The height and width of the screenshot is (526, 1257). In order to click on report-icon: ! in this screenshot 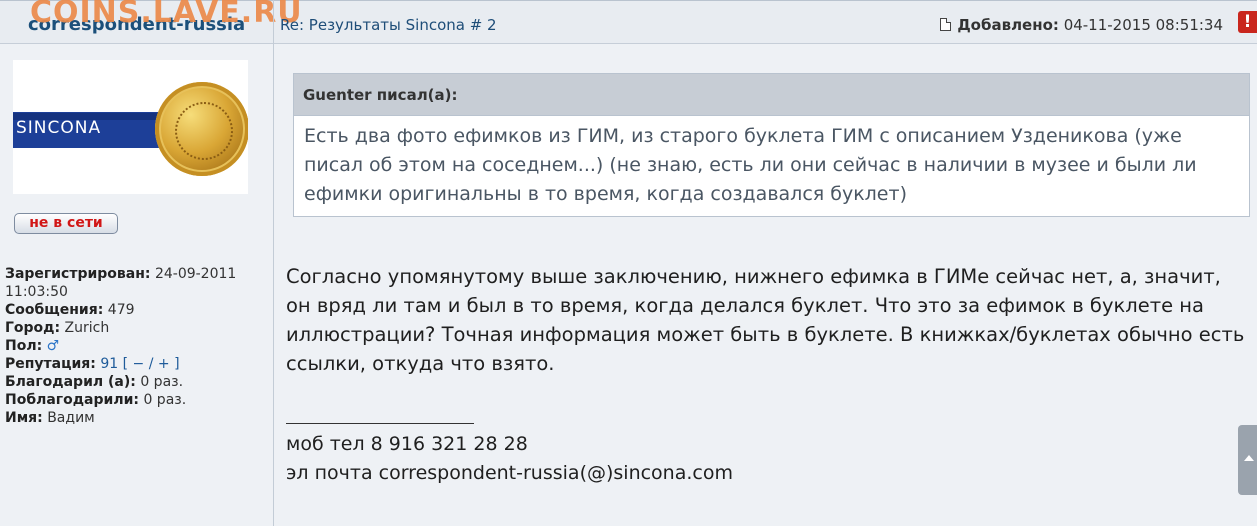, I will do `click(1247, 22)`.